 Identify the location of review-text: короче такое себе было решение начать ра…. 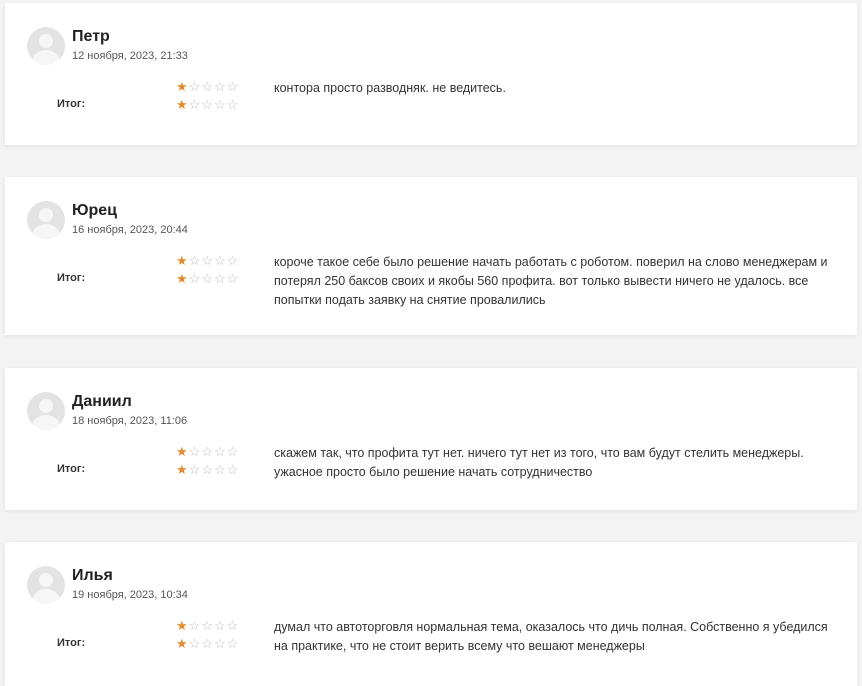
(551, 281).